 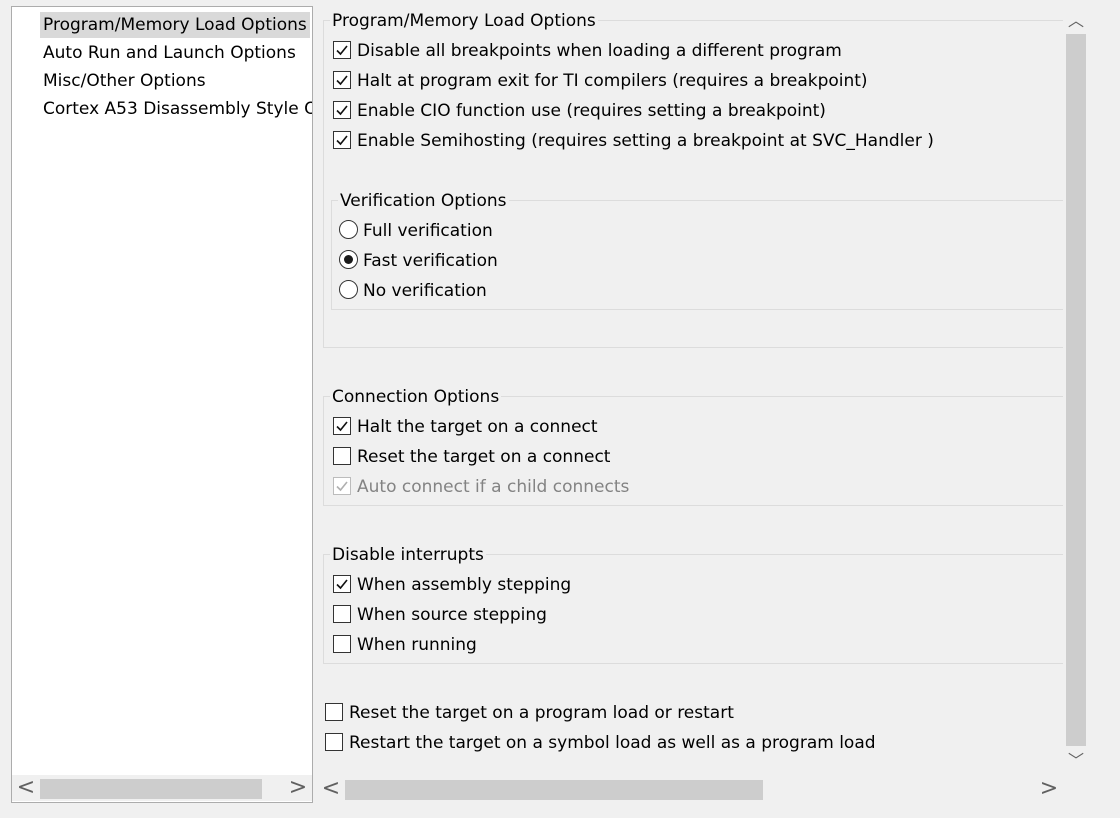 What do you see at coordinates (1076, 761) in the screenshot?
I see `scroll-down-icon: ﹀` at bounding box center [1076, 761].